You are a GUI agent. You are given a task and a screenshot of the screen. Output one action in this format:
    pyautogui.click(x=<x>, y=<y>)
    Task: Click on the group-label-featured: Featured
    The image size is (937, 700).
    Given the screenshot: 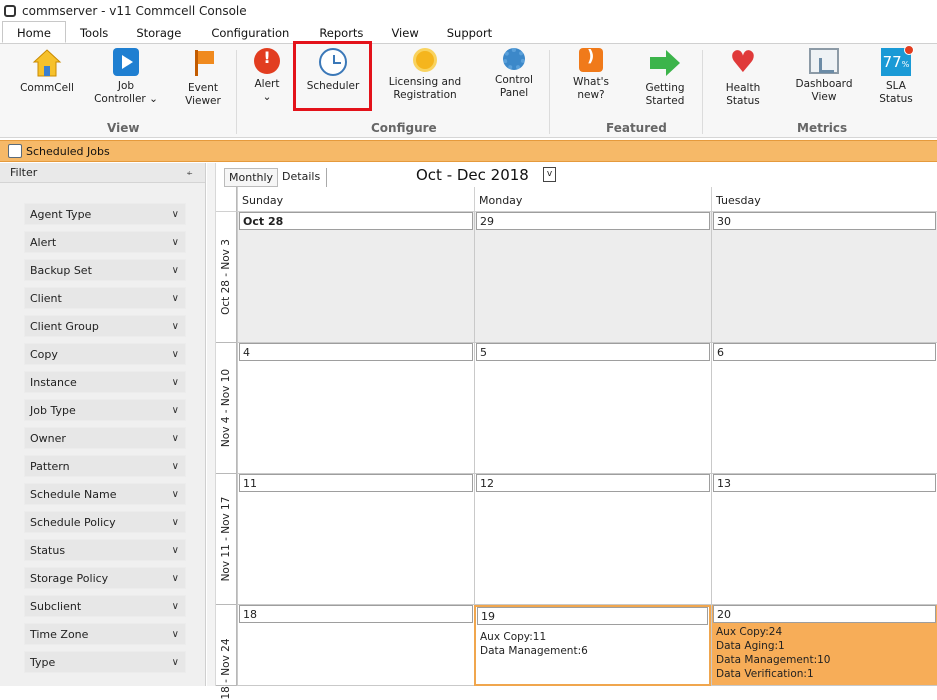 What is the action you would take?
    pyautogui.click(x=636, y=128)
    